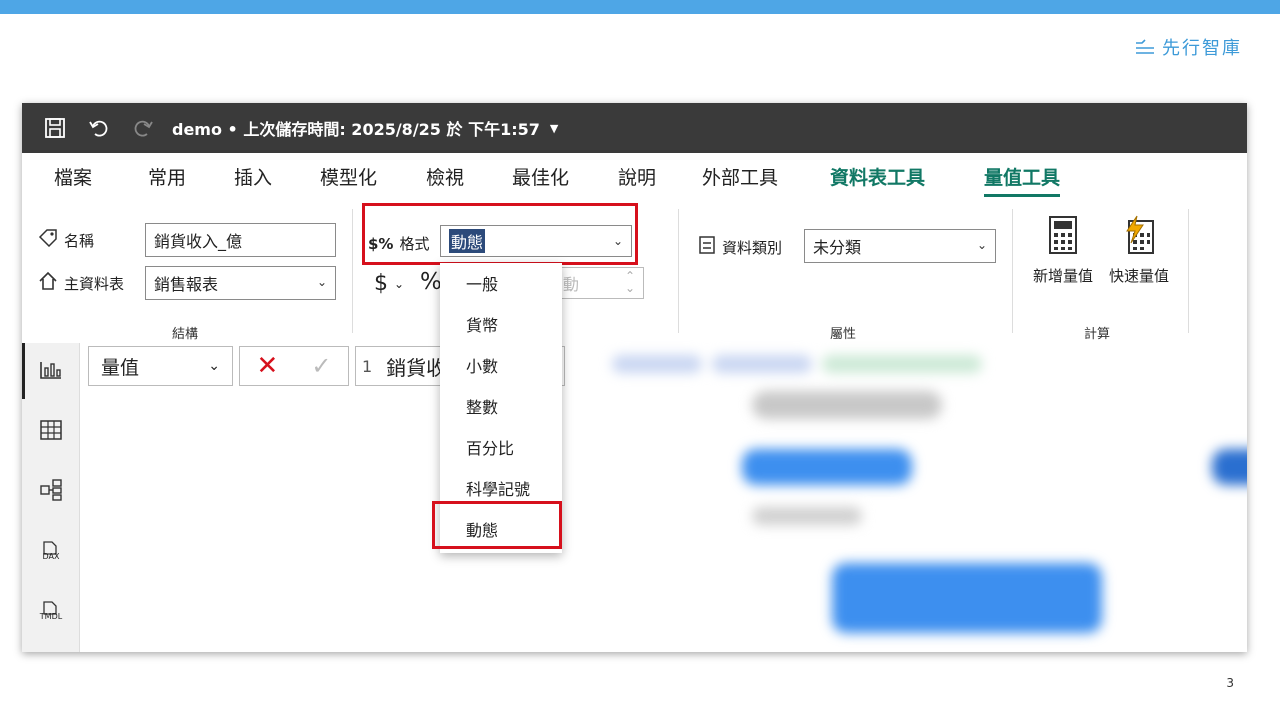 Image resolution: width=1280 pixels, height=720 pixels. What do you see at coordinates (634, 128) in the screenshot?
I see `title-bar: demo • 上次儲存時間: 2025/8/25 於 下午1:57 ▼` at bounding box center [634, 128].